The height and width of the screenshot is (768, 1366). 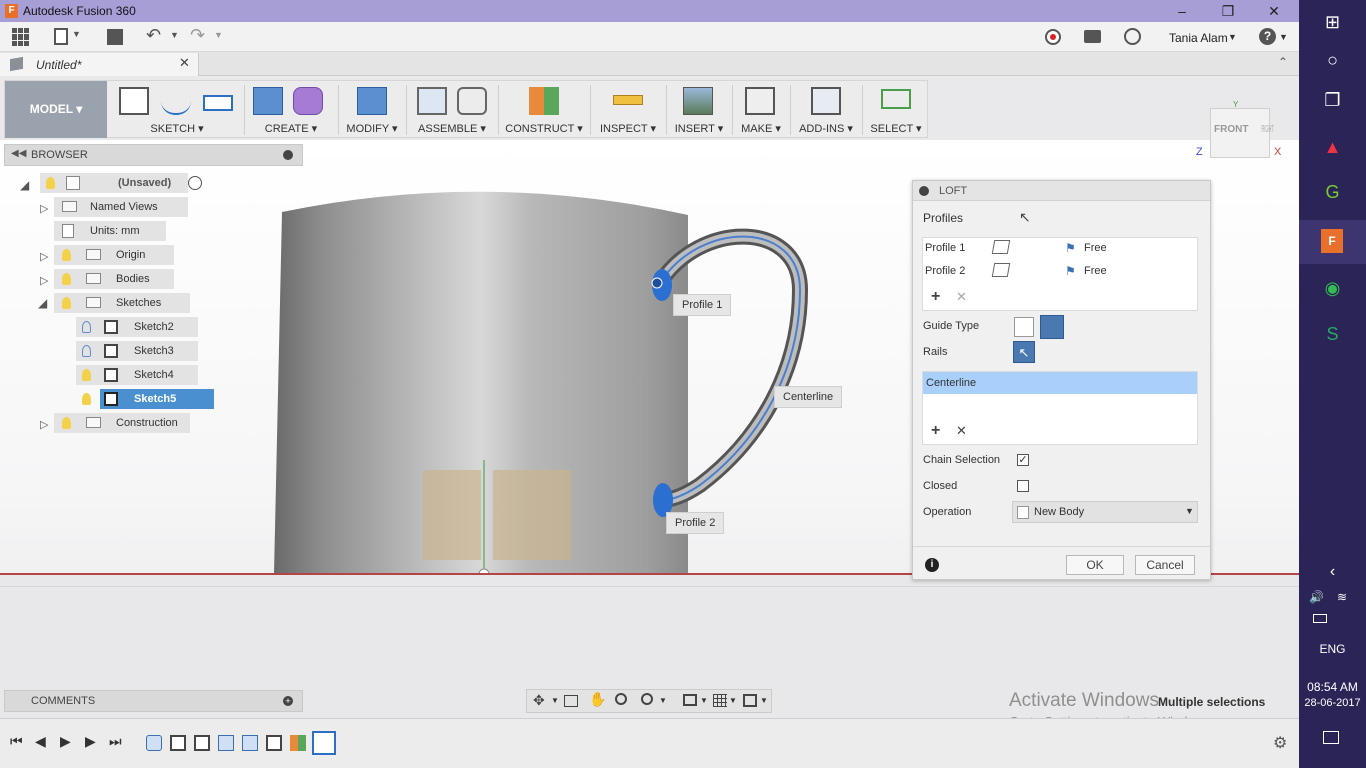 I want to click on centerline-label: Centerline, so click(x=808, y=397).